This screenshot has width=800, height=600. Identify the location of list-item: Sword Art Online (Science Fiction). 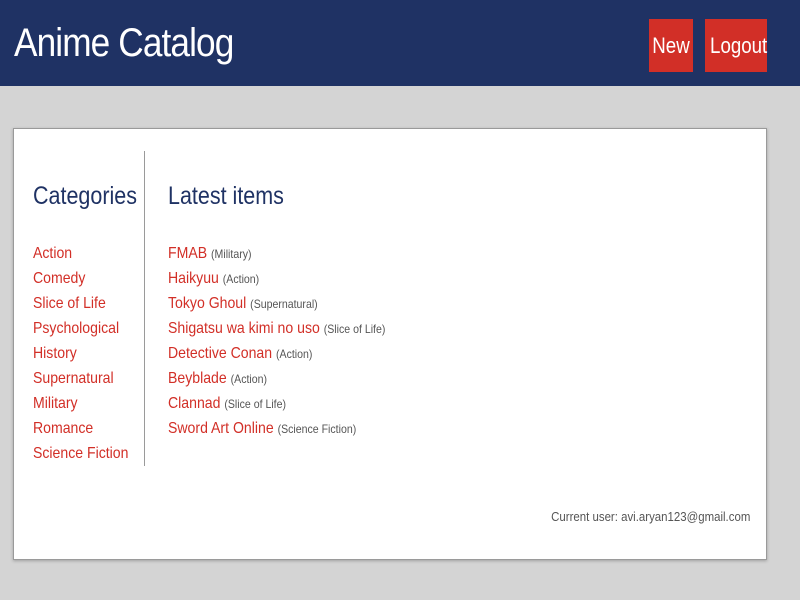
(291, 428).